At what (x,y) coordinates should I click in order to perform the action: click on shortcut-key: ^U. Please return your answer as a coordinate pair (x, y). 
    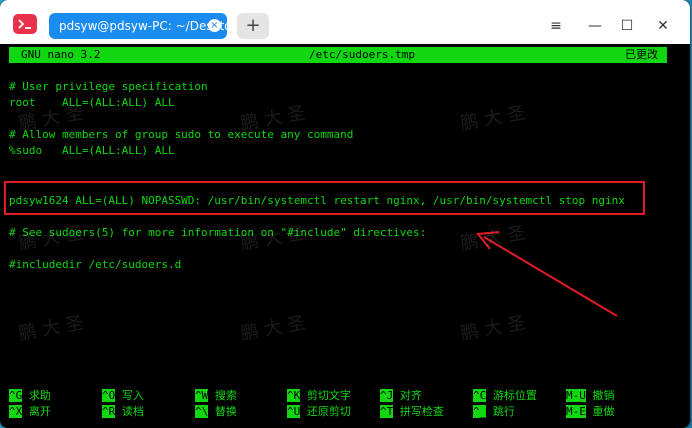
    Looking at the image, I should click on (294, 411).